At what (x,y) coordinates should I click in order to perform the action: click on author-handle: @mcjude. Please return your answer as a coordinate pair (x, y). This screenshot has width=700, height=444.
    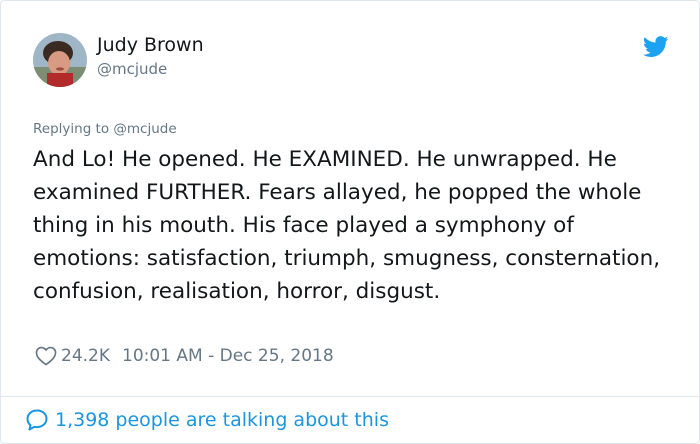
    Looking at the image, I should click on (132, 69).